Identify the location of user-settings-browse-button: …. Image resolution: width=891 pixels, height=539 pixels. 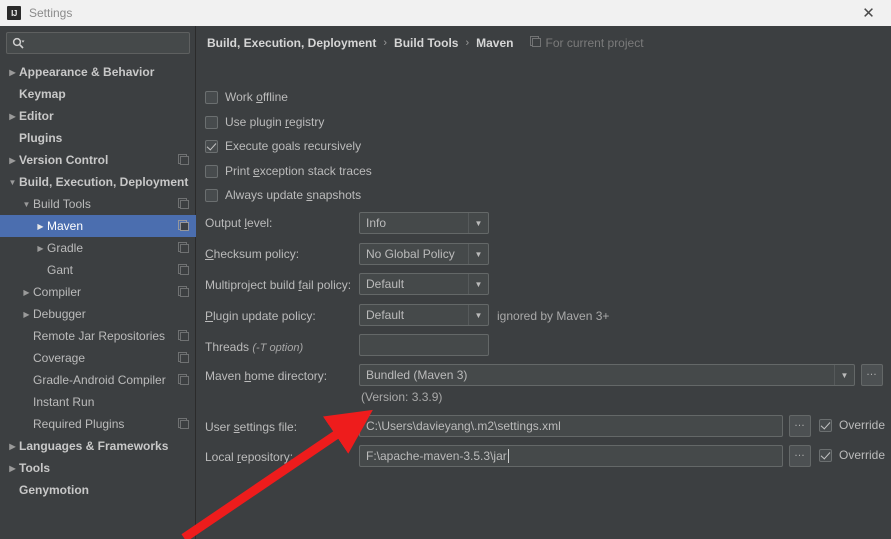
(800, 426).